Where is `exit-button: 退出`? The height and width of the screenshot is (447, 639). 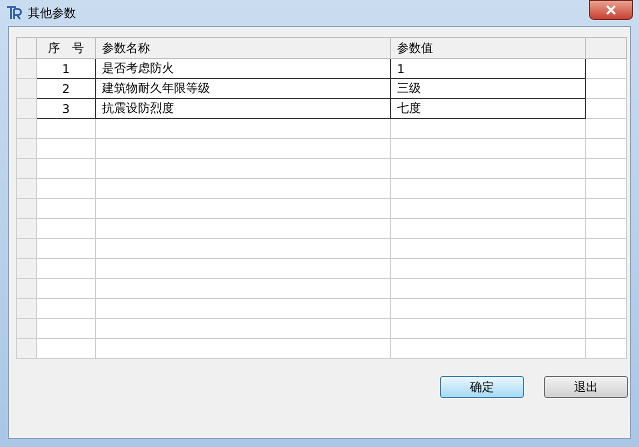 exit-button: 退出 is located at coordinates (586, 387).